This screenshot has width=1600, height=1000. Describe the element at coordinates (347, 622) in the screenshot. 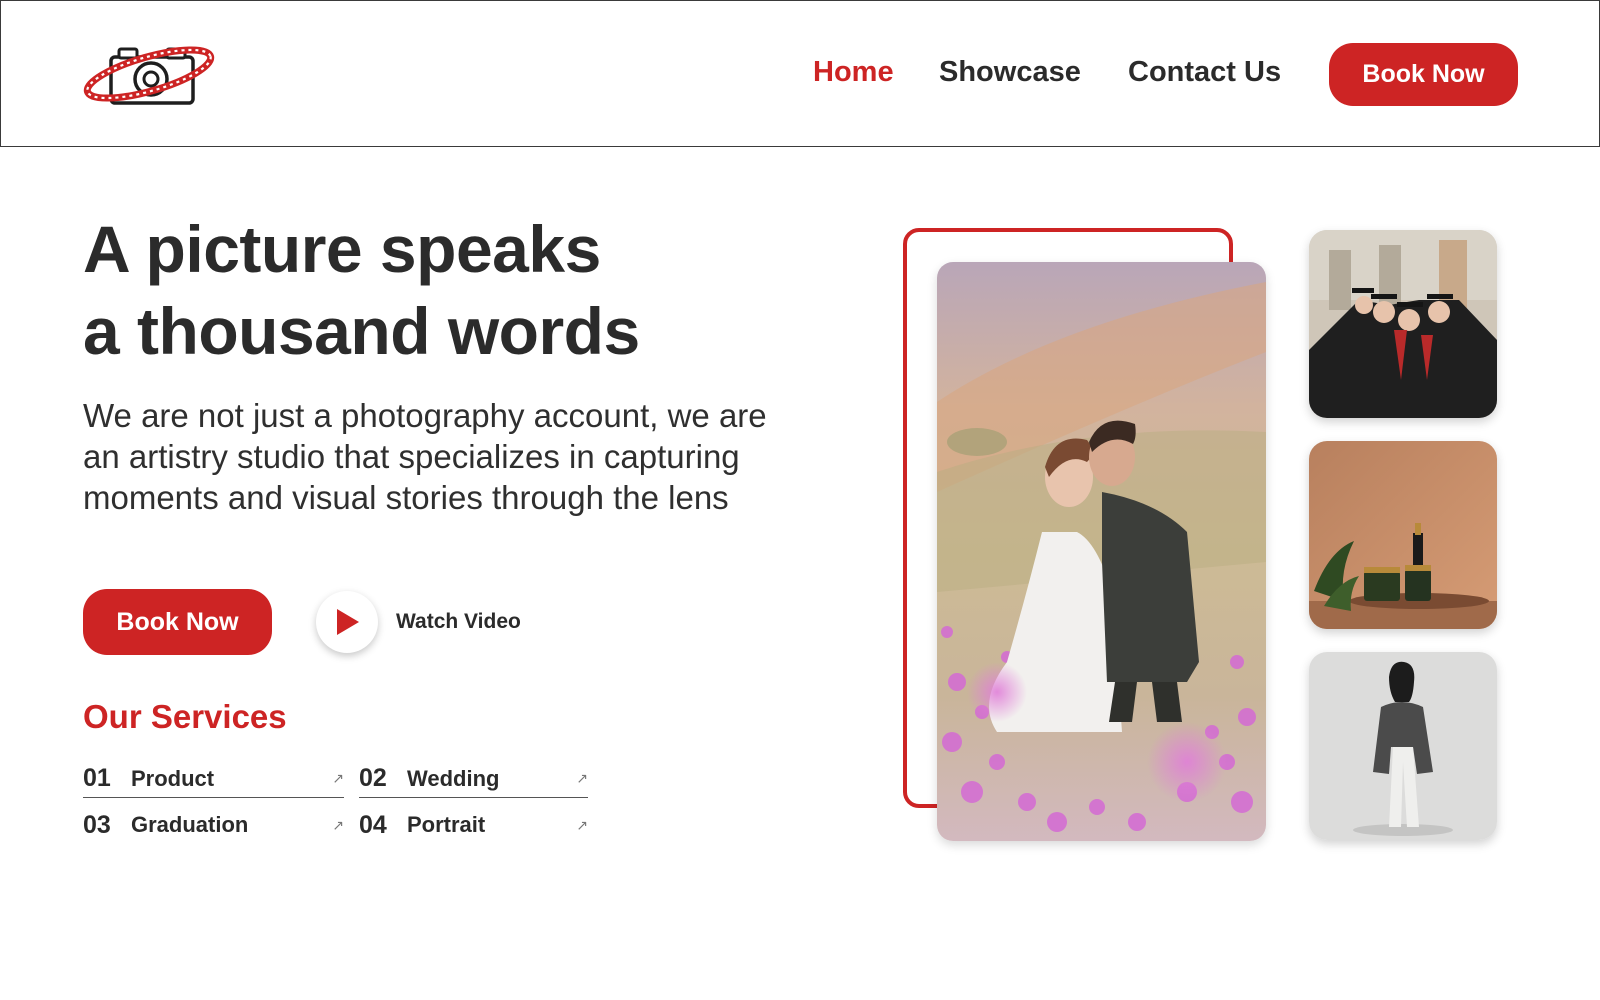

I see `play-icon` at that location.